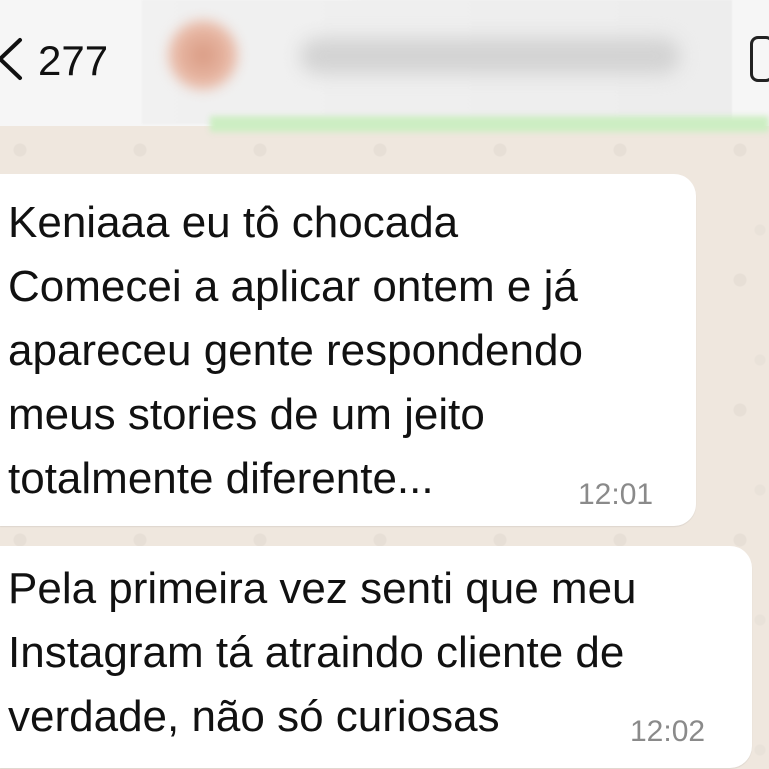 The height and width of the screenshot is (769, 769). Describe the element at coordinates (759, 59) in the screenshot. I see `video-call-icon` at that location.